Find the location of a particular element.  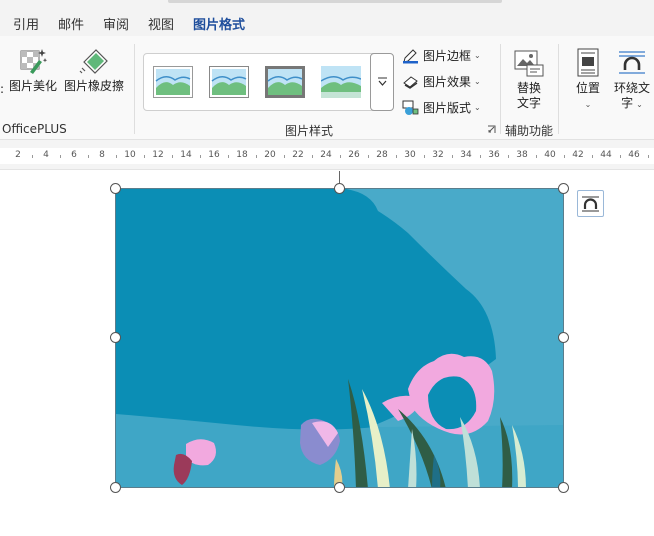

ruler-tick-label: 44 is located at coordinates (606, 155).